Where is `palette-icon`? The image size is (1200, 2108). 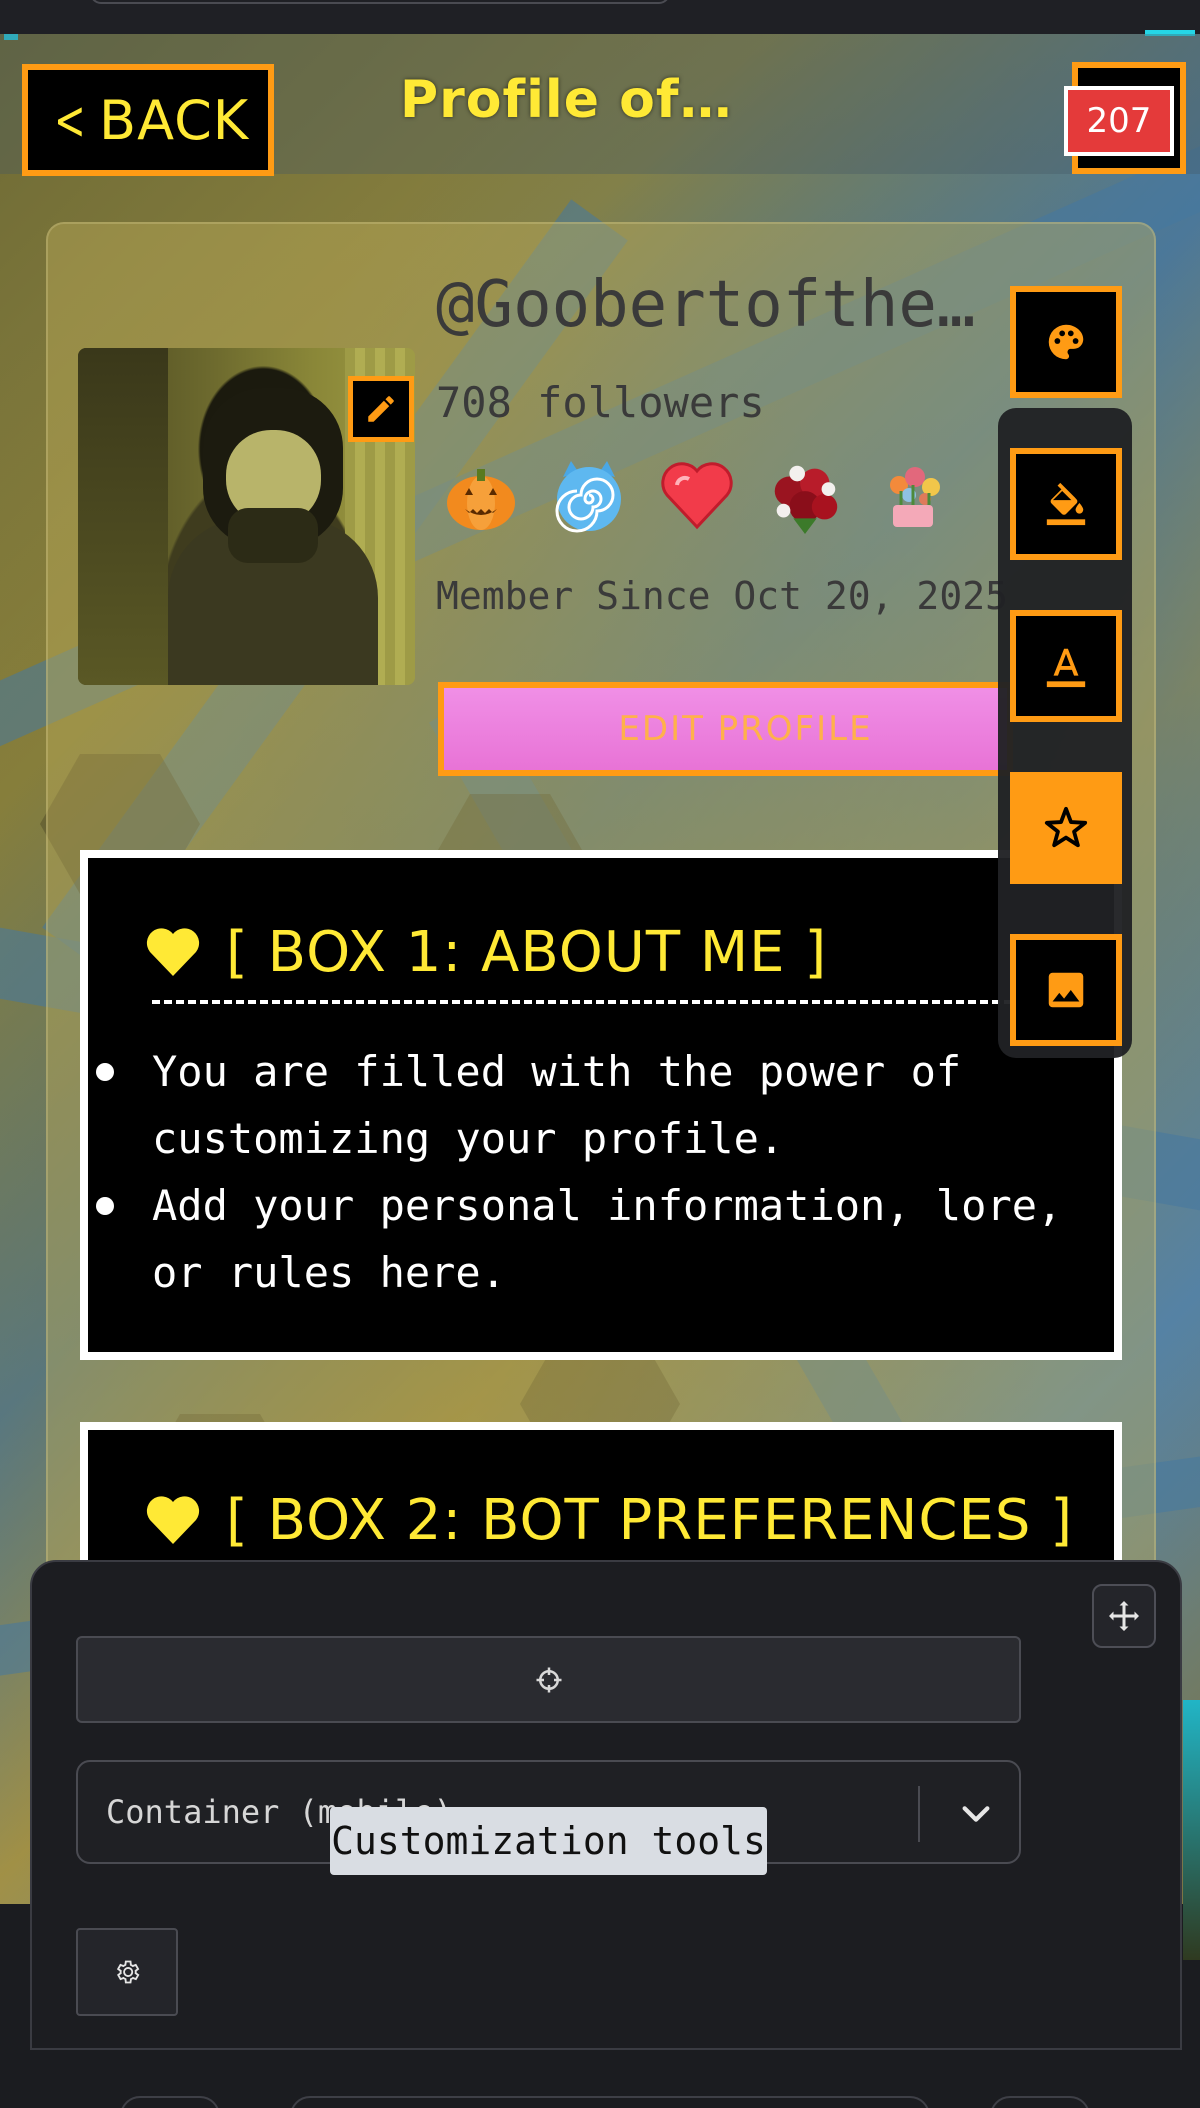
palette-icon is located at coordinates (1066, 342).